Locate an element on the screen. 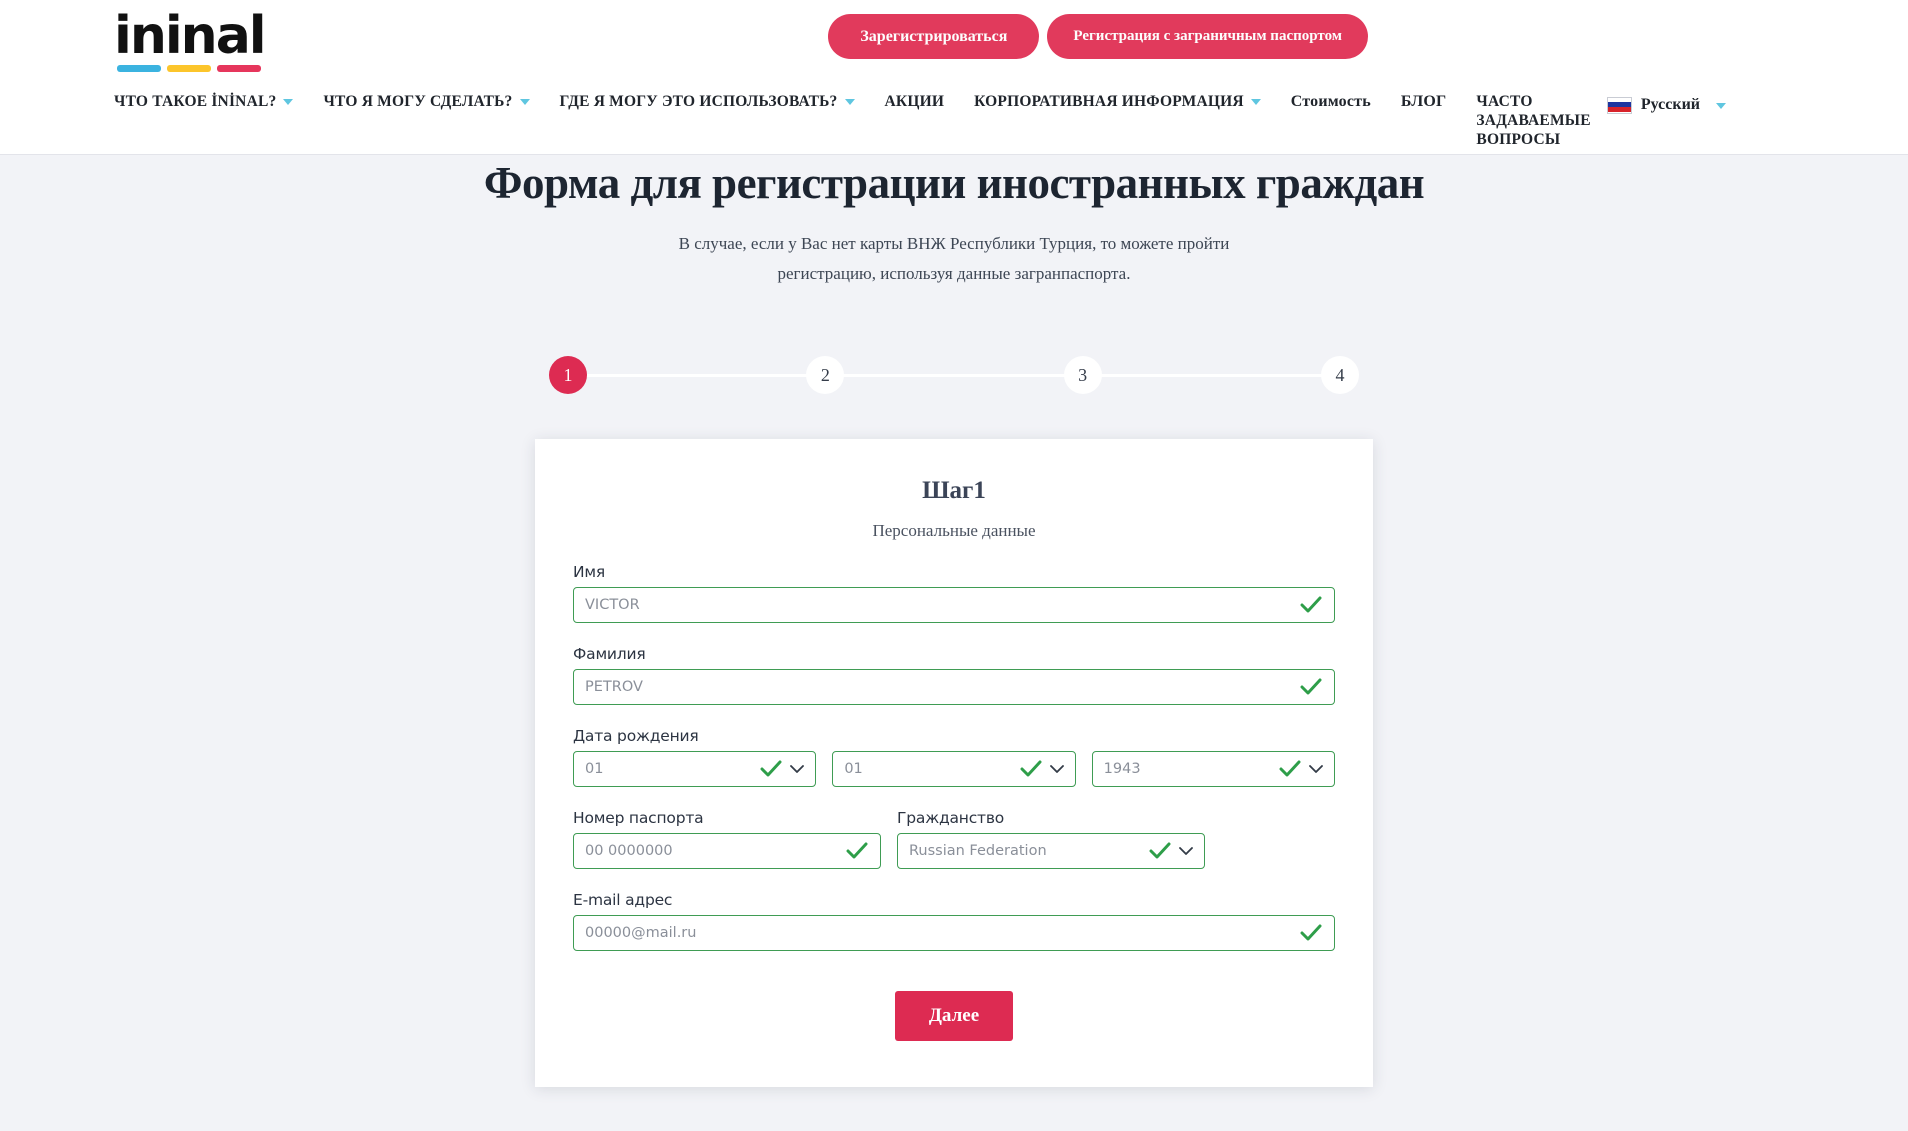 The image size is (1908, 1131). citizenship-select-wrap: Russian Federation is located at coordinates (1051, 851).